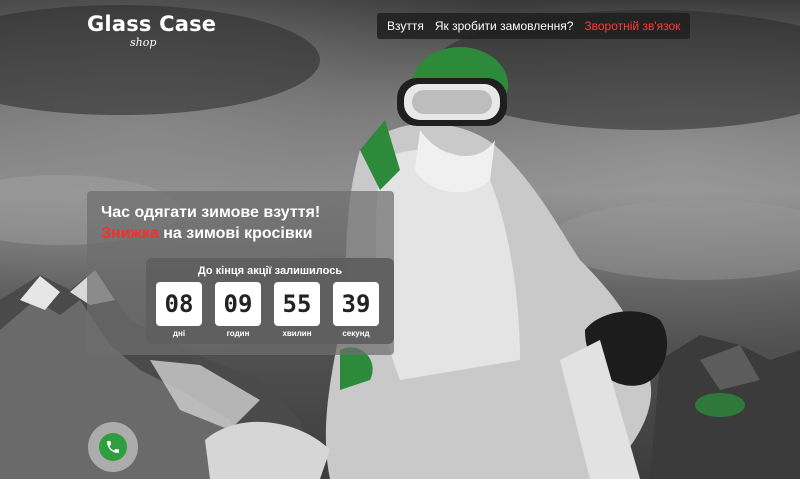 Image resolution: width=800 pixels, height=479 pixels. Describe the element at coordinates (356, 333) in the screenshot. I see `countdown-seconds-label: секунд` at that location.